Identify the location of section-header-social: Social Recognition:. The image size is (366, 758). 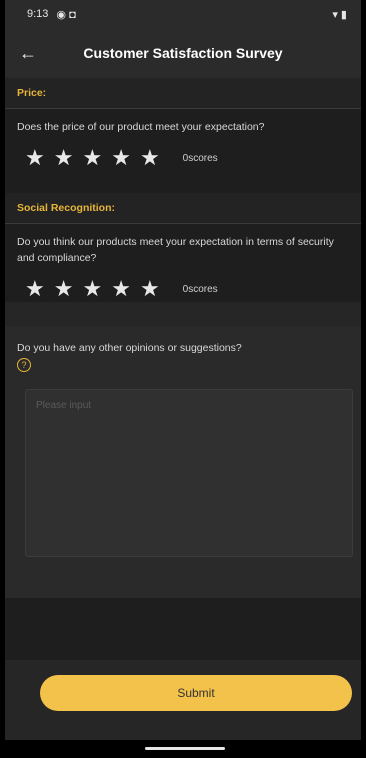
(183, 208).